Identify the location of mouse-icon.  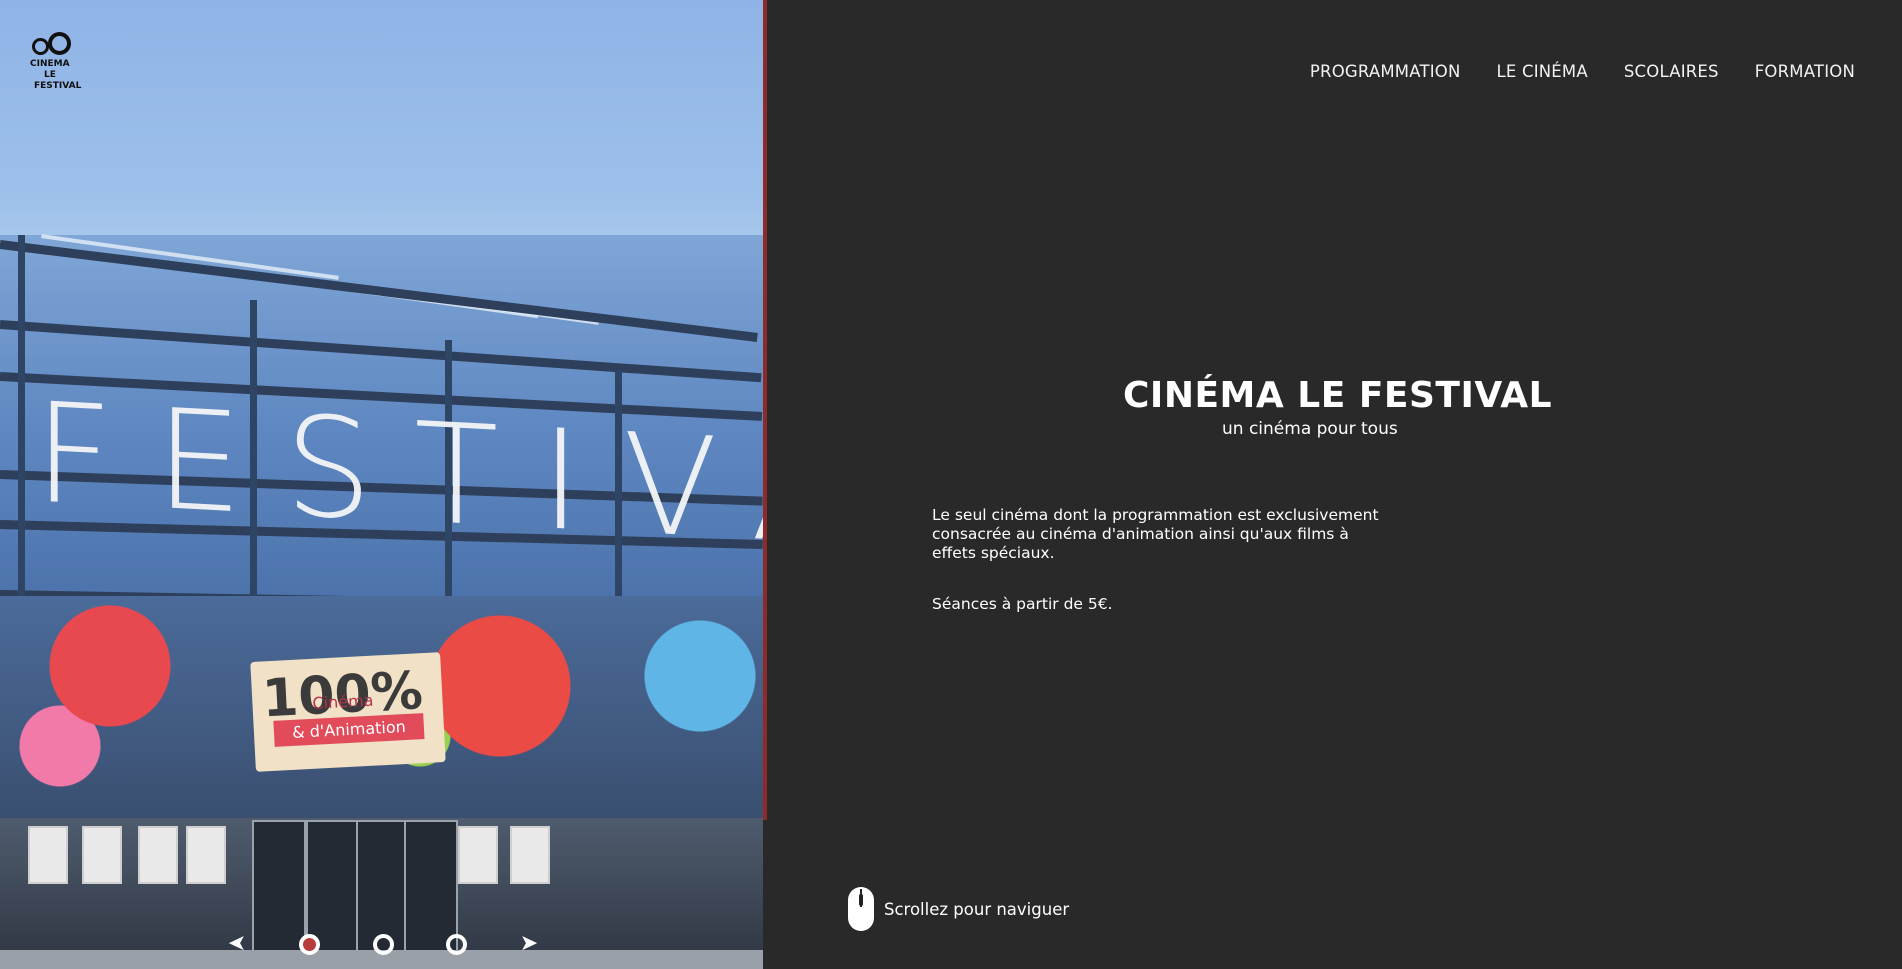
(861, 909).